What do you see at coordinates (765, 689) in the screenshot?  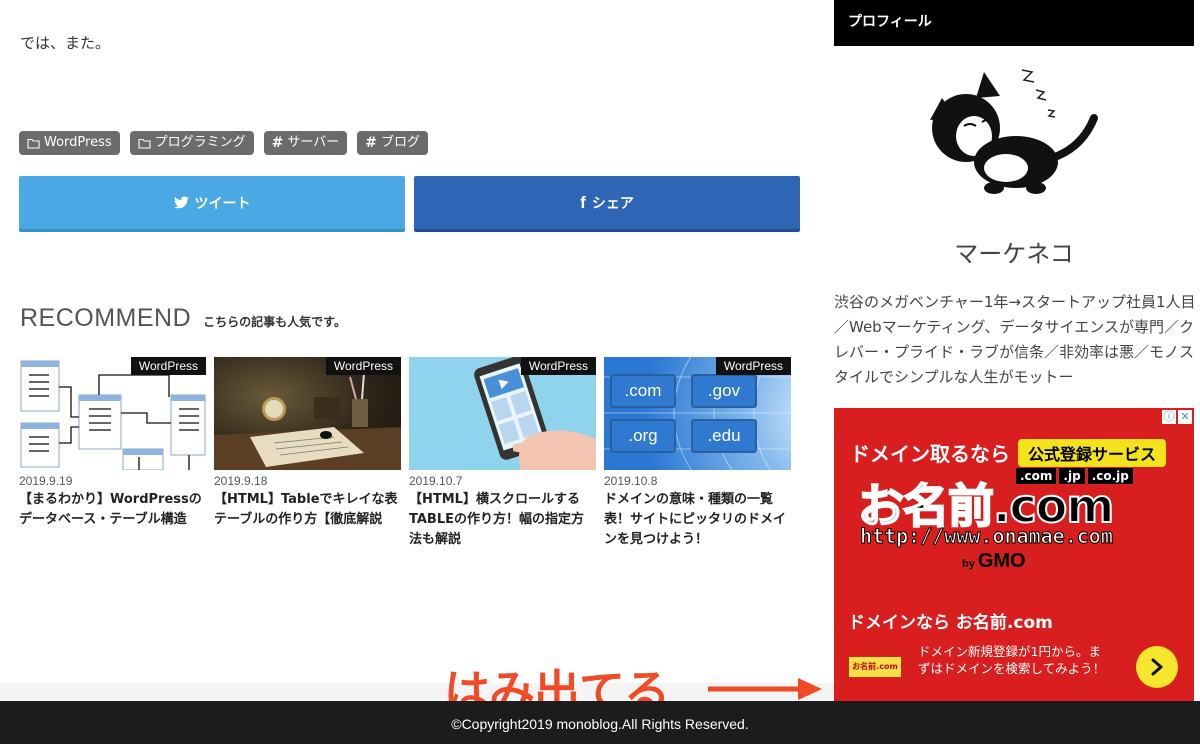 I see `right-arrow-icon` at bounding box center [765, 689].